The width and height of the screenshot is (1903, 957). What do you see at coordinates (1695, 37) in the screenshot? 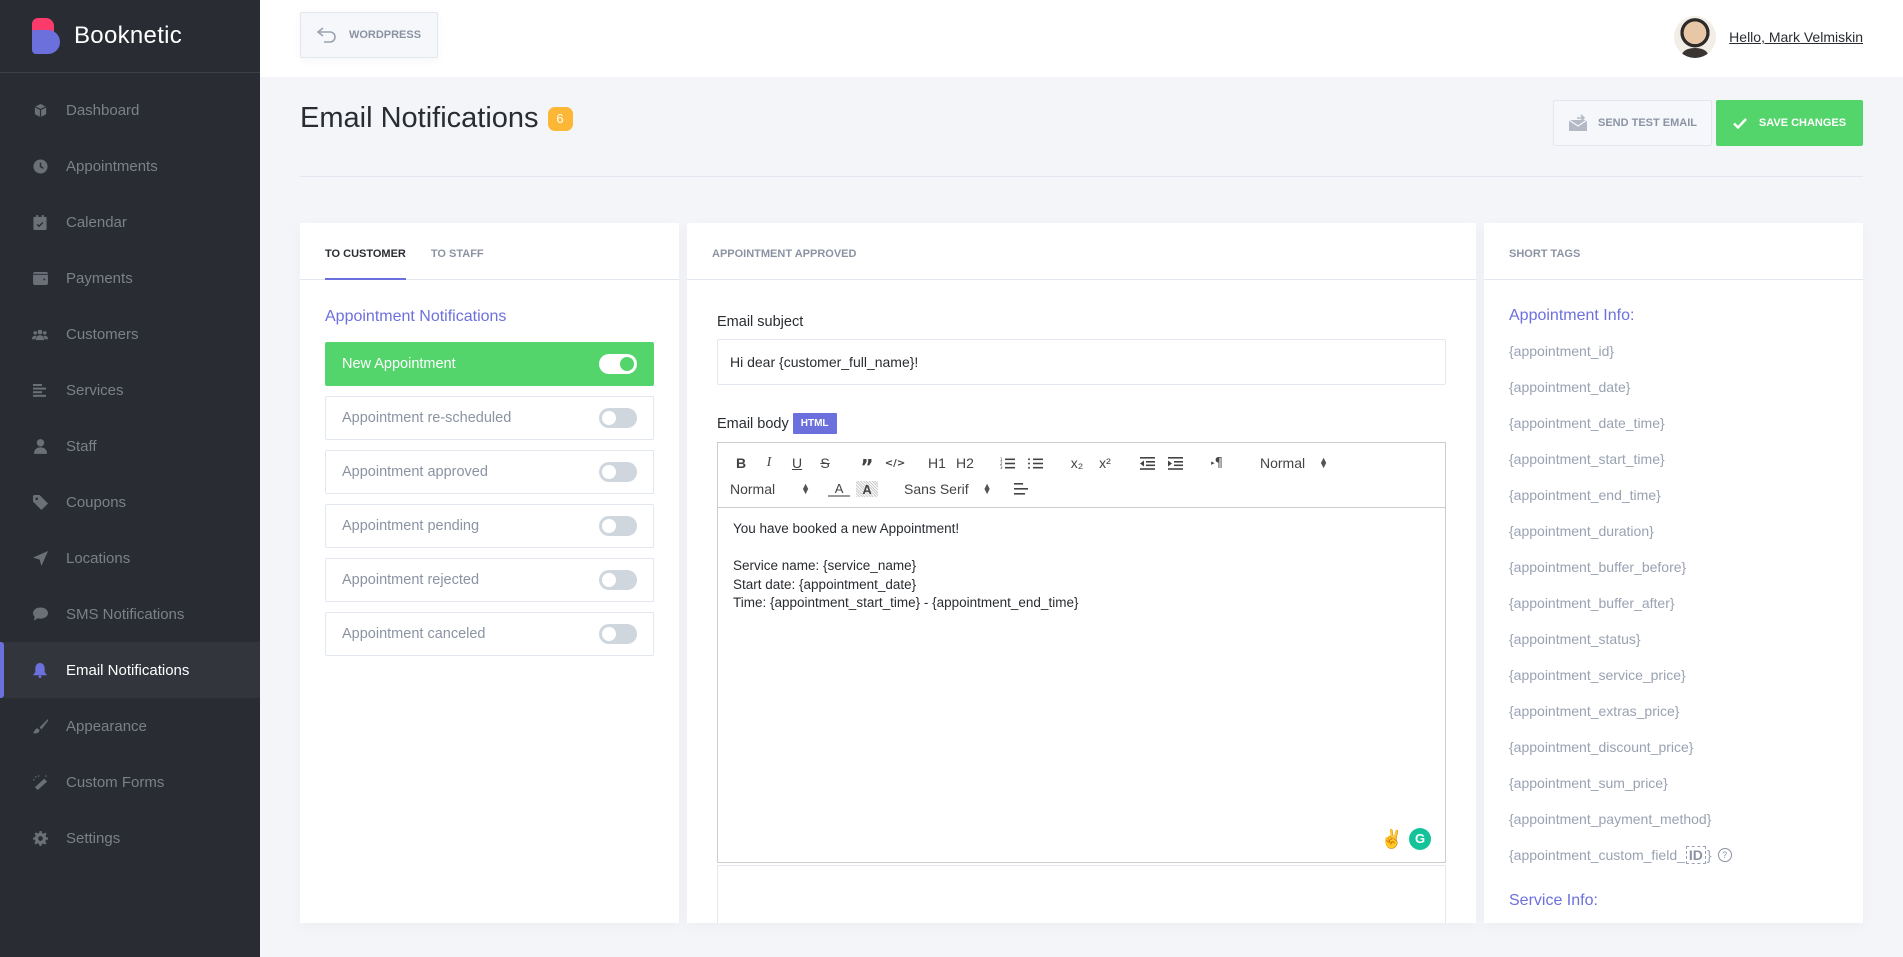
I see `avatar` at bounding box center [1695, 37].